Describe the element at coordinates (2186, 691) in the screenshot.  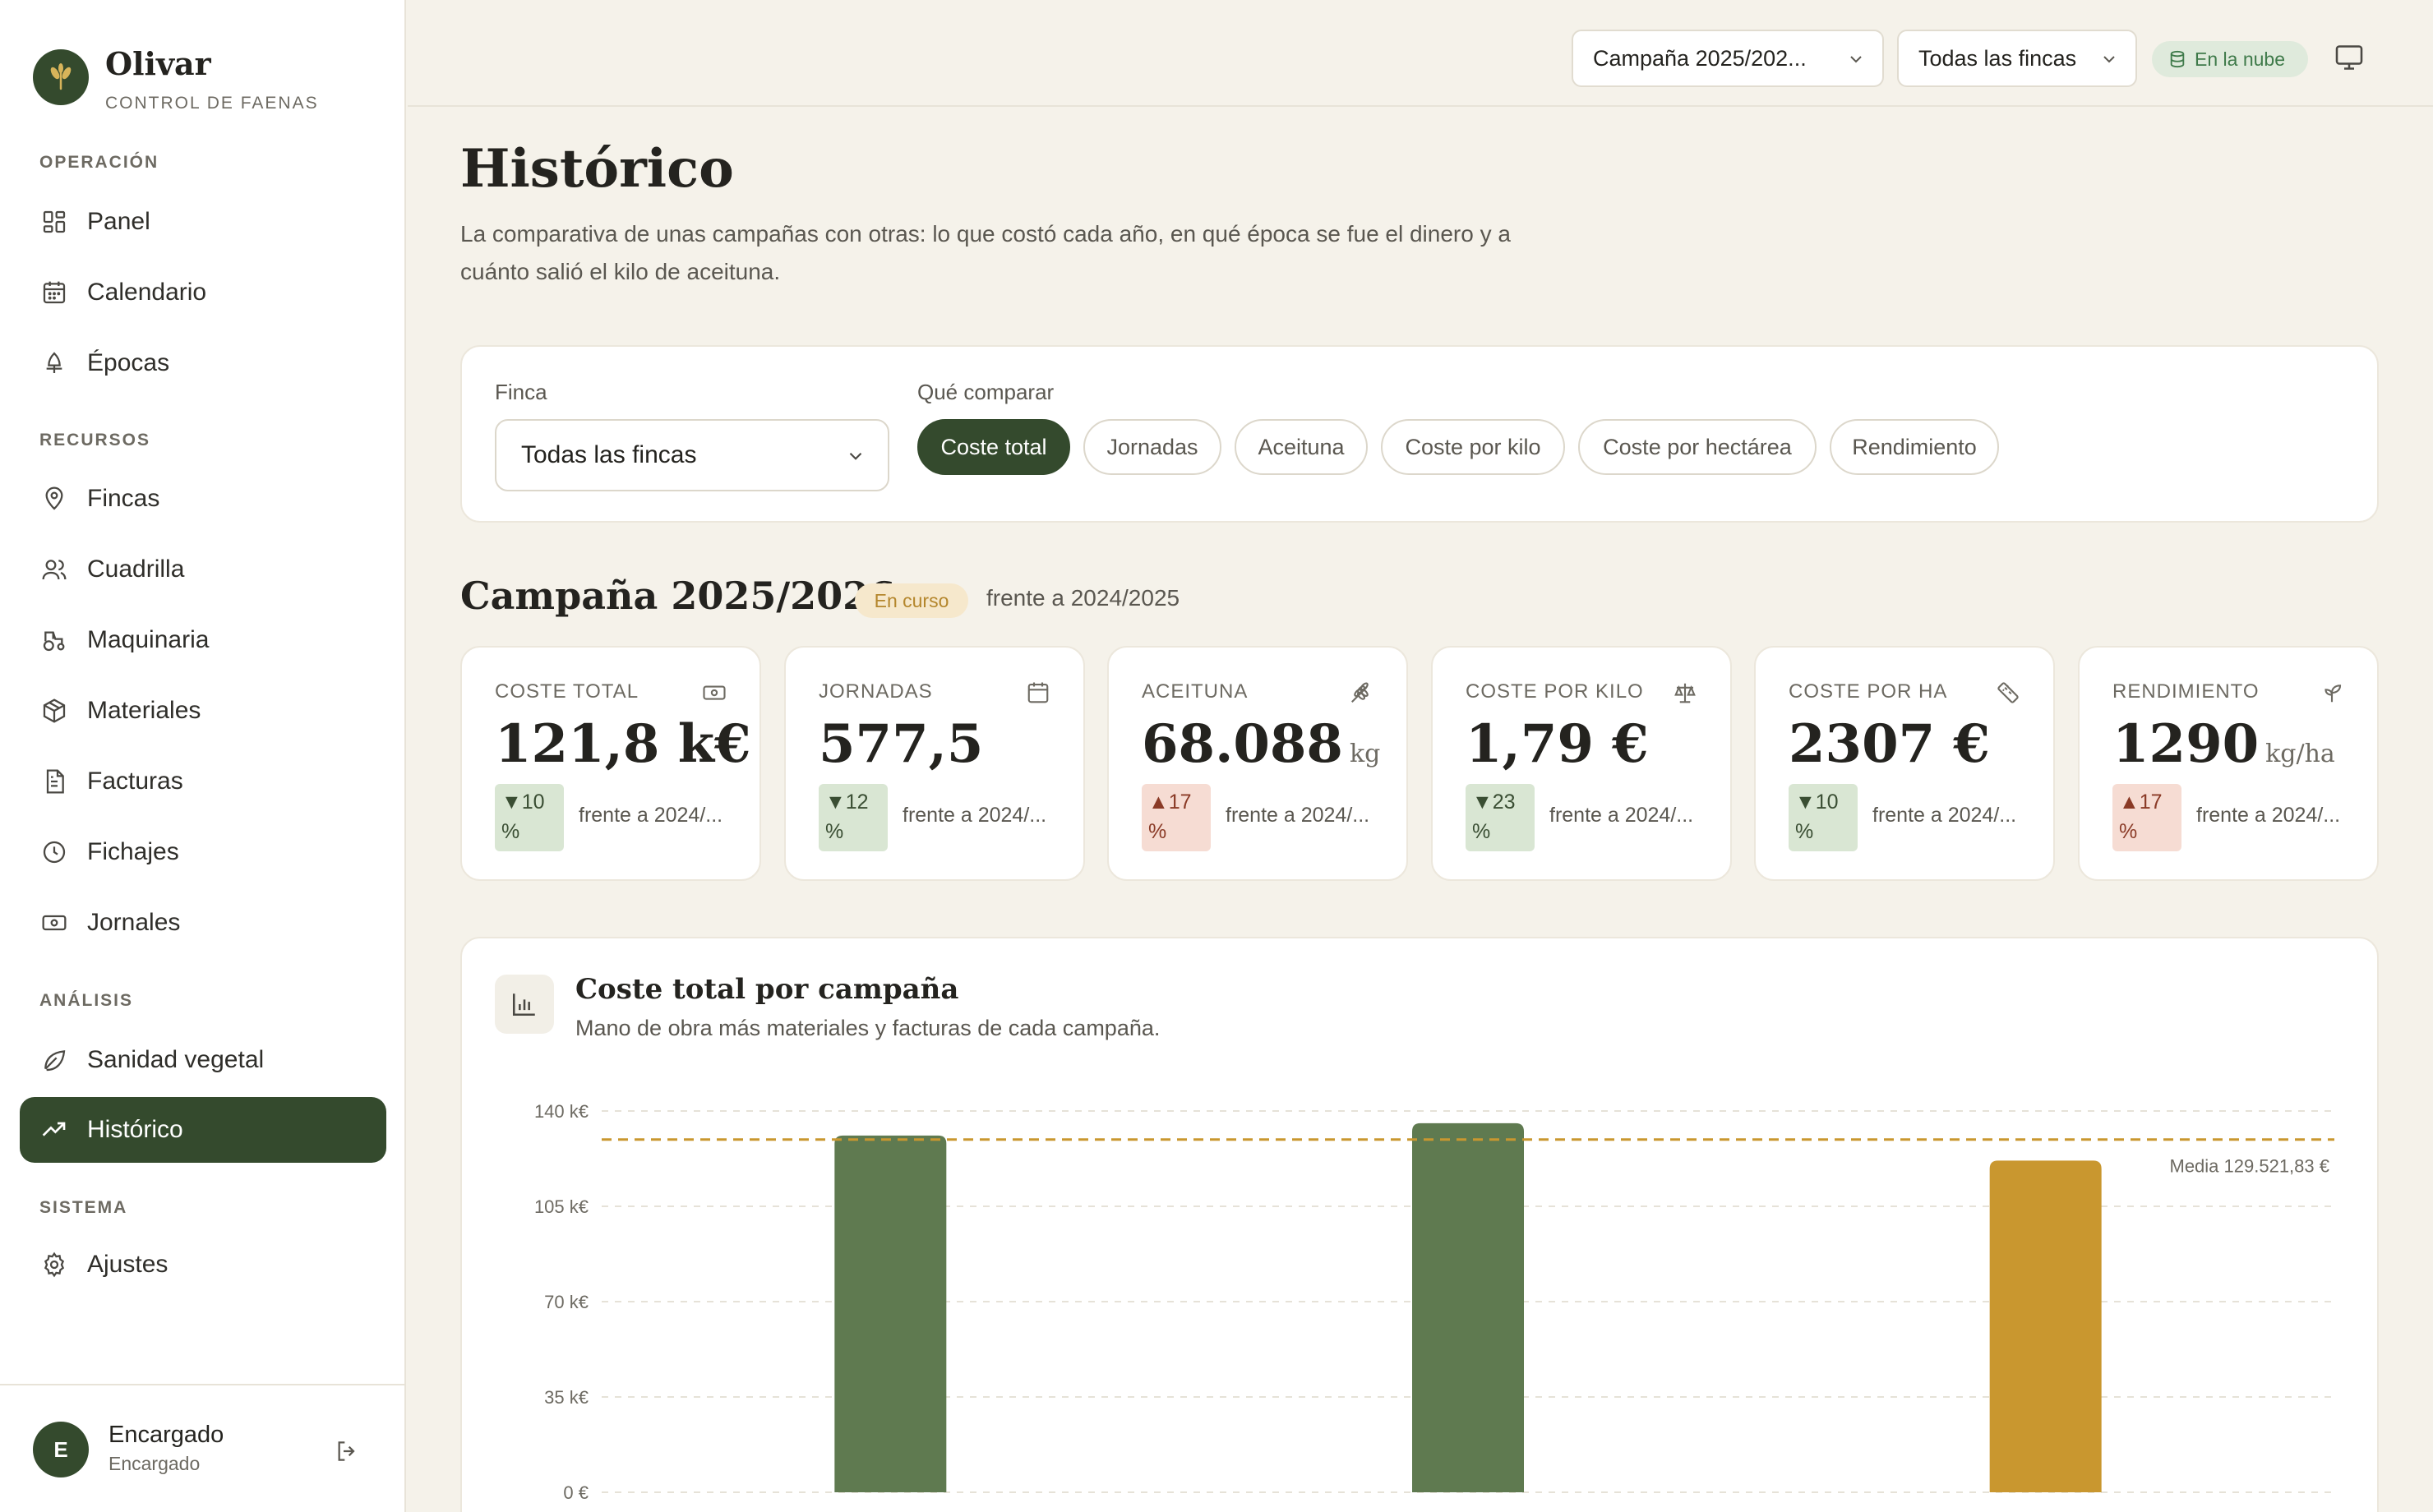
I see `kpi-label: RENDIMIENTO` at that location.